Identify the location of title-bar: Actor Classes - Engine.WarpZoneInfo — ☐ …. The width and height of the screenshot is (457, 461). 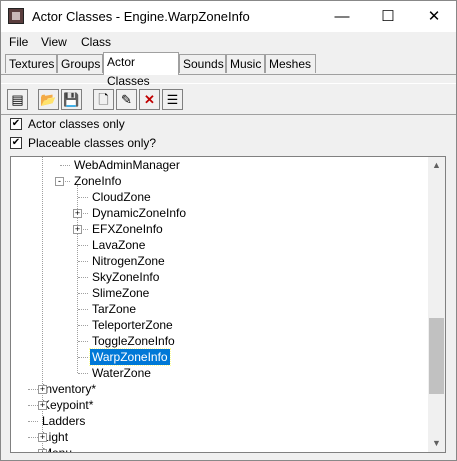
(228, 16).